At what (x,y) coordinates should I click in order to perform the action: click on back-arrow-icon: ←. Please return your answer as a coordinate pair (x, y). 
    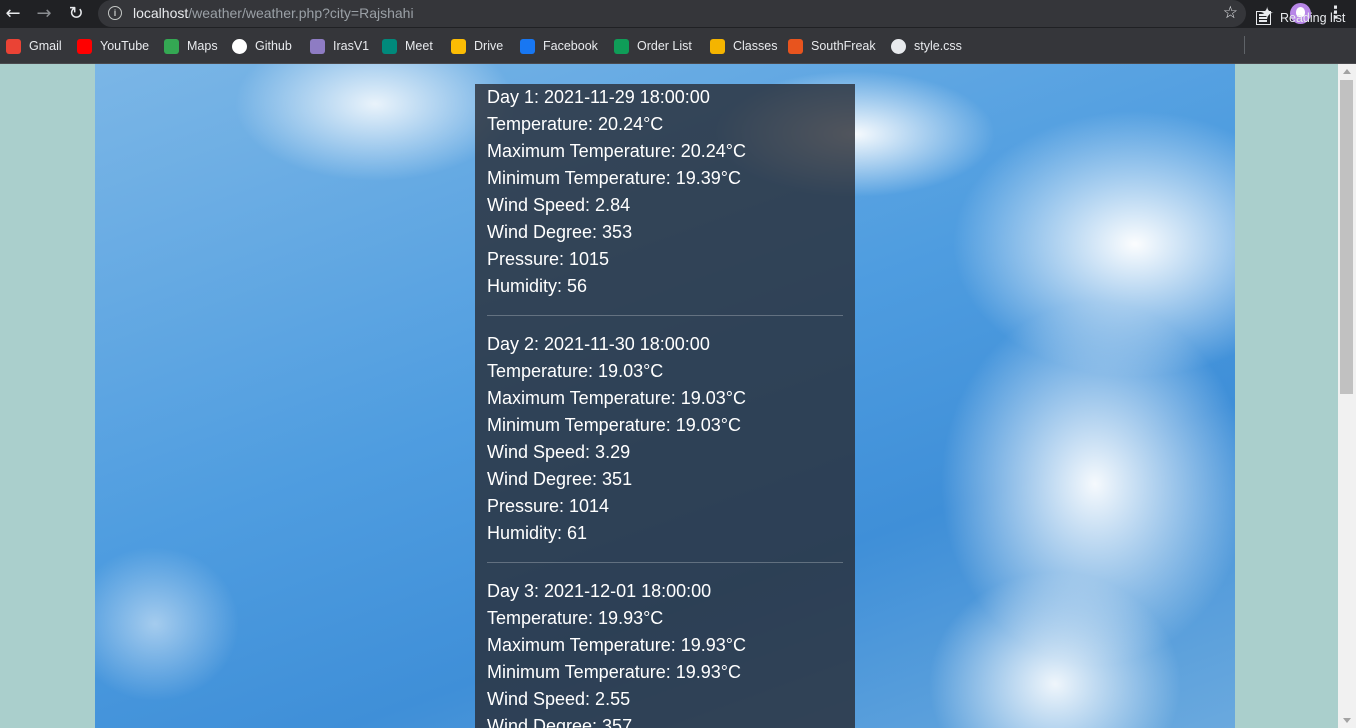
    Looking at the image, I should click on (13, 14).